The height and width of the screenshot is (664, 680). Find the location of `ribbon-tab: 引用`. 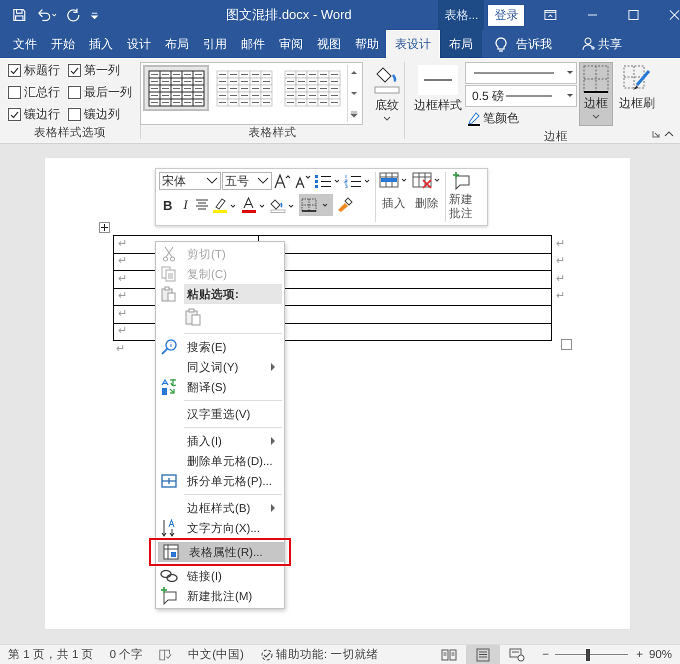

ribbon-tab: 引用 is located at coordinates (215, 44).